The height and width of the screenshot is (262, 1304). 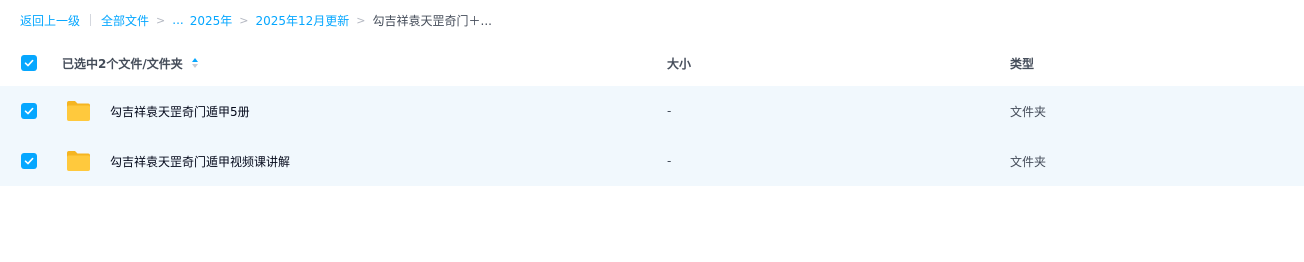 I want to click on back-link: 返回上一级, so click(x=50, y=20).